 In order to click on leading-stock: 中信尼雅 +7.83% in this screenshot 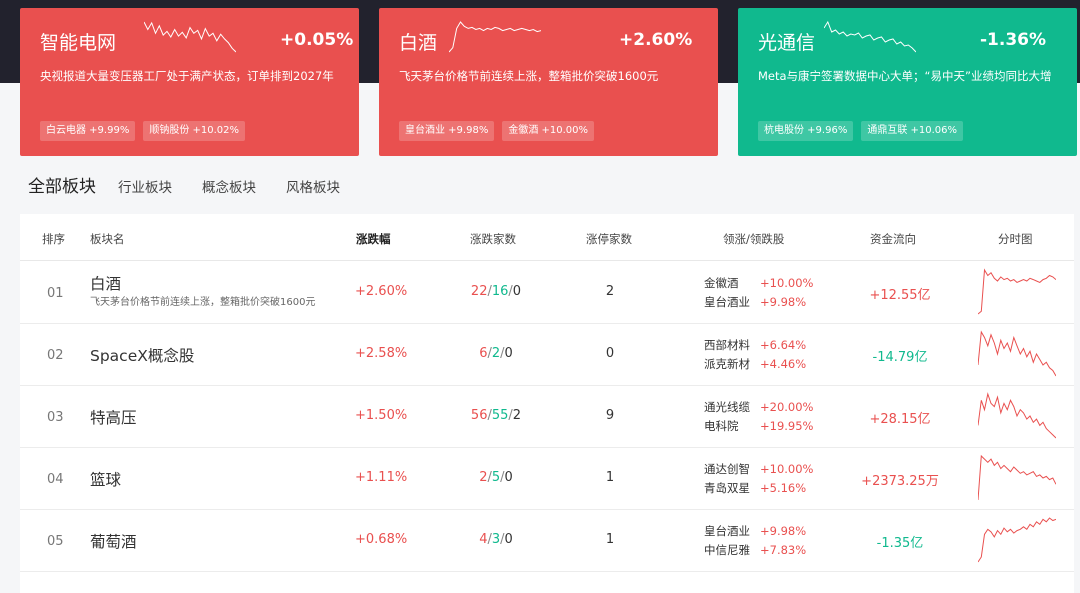, I will do `click(755, 550)`.